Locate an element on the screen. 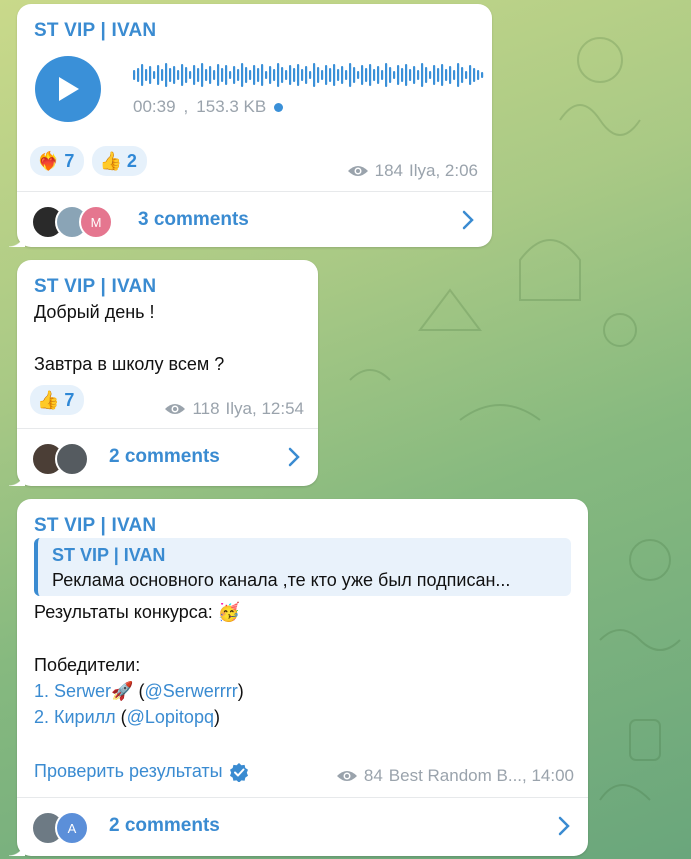  comments-link: 3 comments is located at coordinates (193, 220).